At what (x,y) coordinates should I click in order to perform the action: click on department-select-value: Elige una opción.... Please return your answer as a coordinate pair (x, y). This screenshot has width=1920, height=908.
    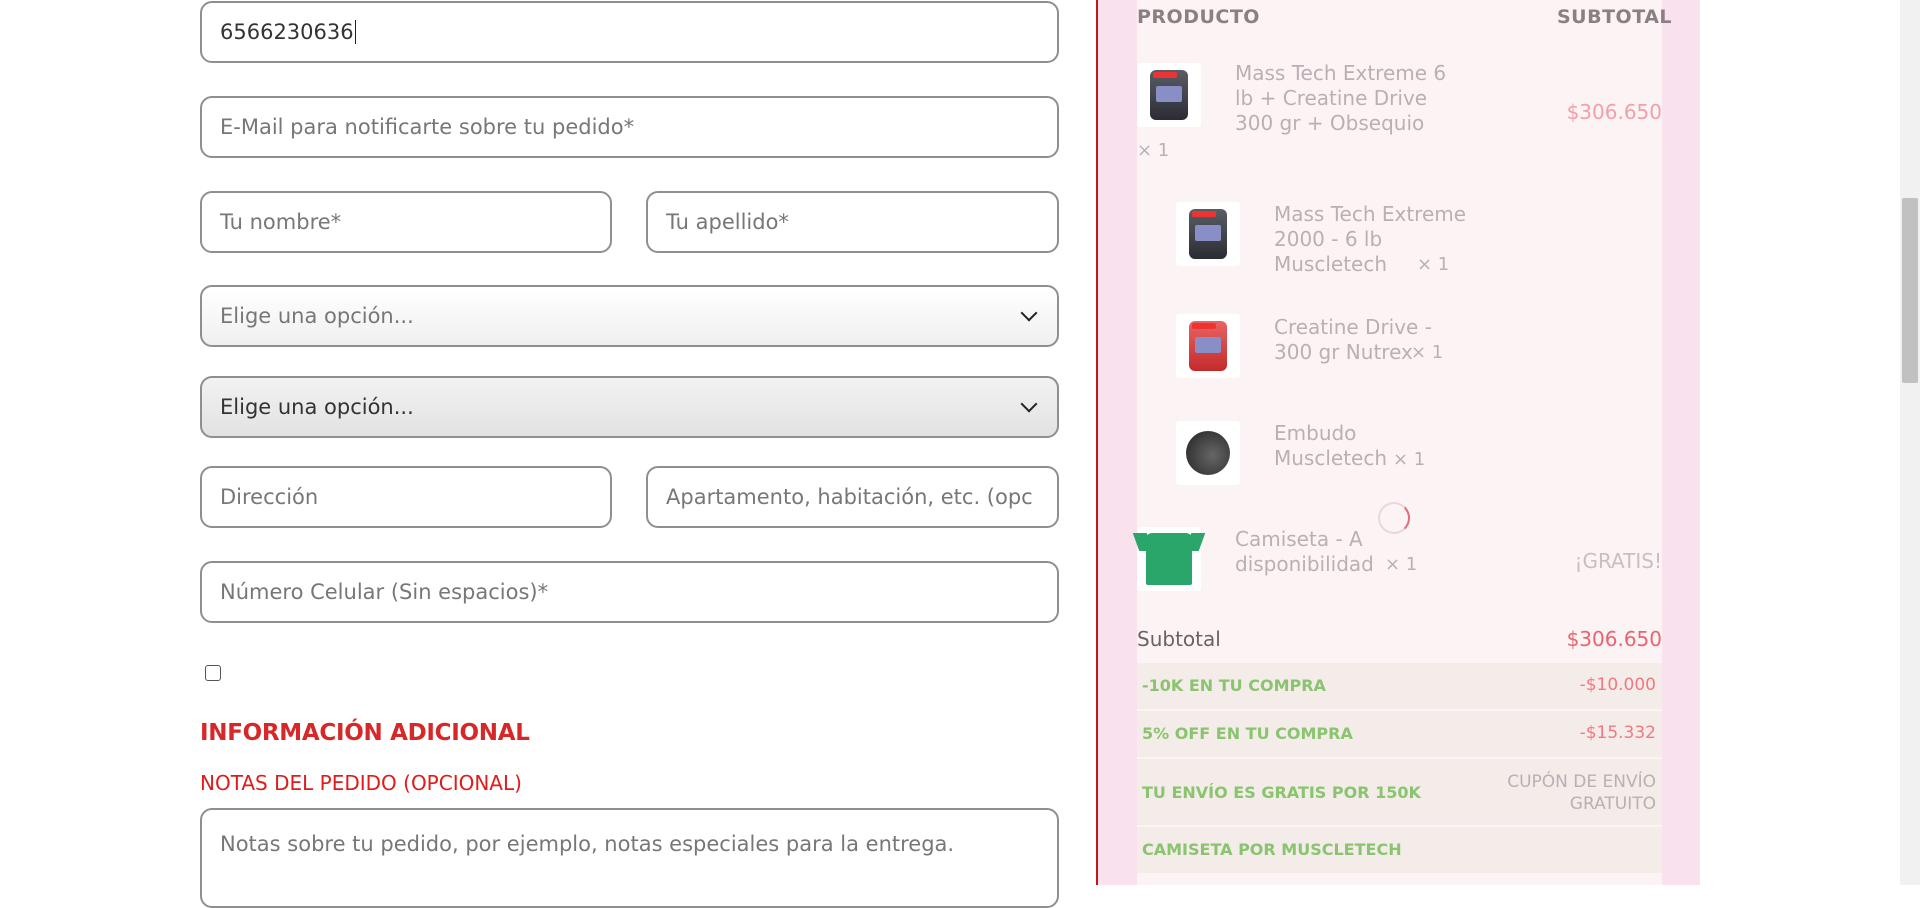
    Looking at the image, I should click on (317, 316).